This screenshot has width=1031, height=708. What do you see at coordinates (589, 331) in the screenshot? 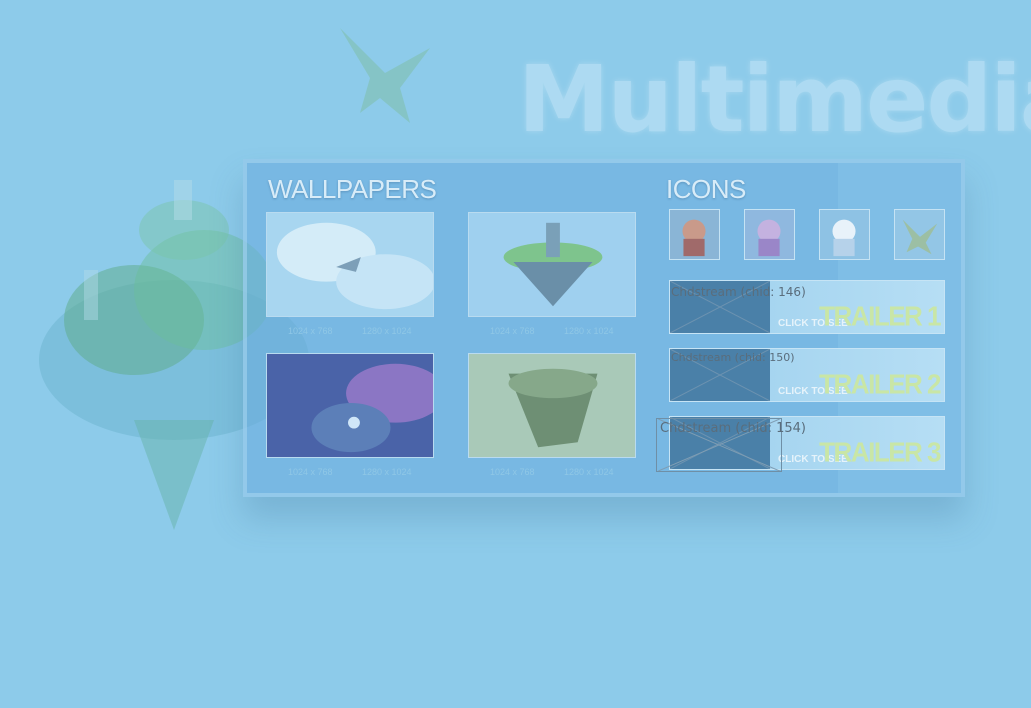
I see `wallpaper-2-res-large: 1280 x 1024` at bounding box center [589, 331].